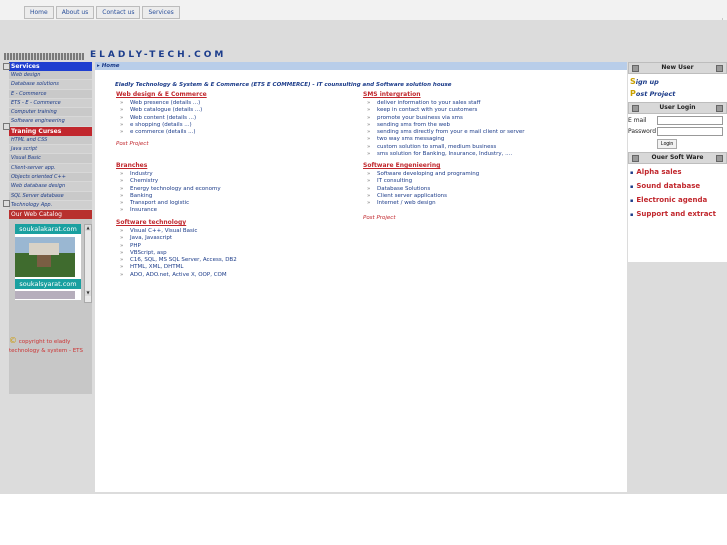 The width and height of the screenshot is (727, 545). Describe the element at coordinates (50, 205) in the screenshot. I see `sidebar-item-technology-app: Technology App.` at that location.